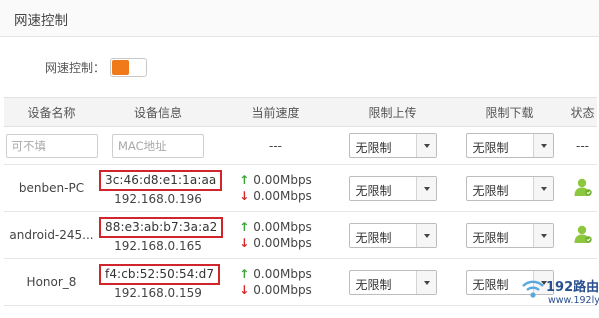 The image size is (599, 318). I want to click on device-name-filter-input, so click(51, 145).